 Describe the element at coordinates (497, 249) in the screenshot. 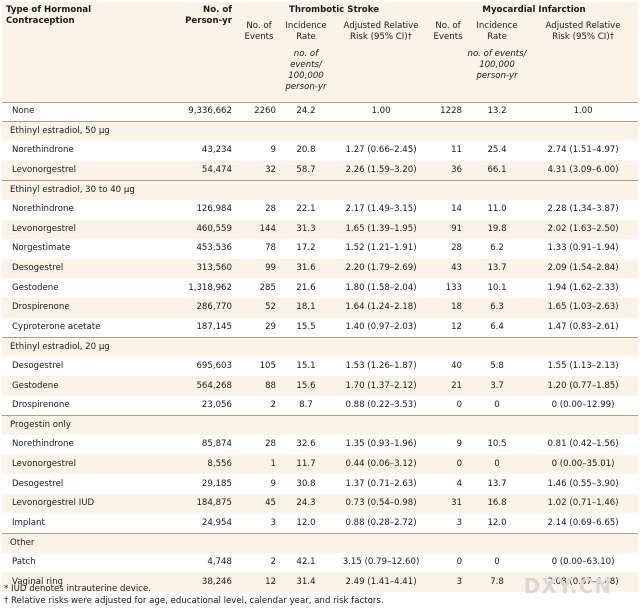

I see `cell-mi-rate: 6.2` at that location.